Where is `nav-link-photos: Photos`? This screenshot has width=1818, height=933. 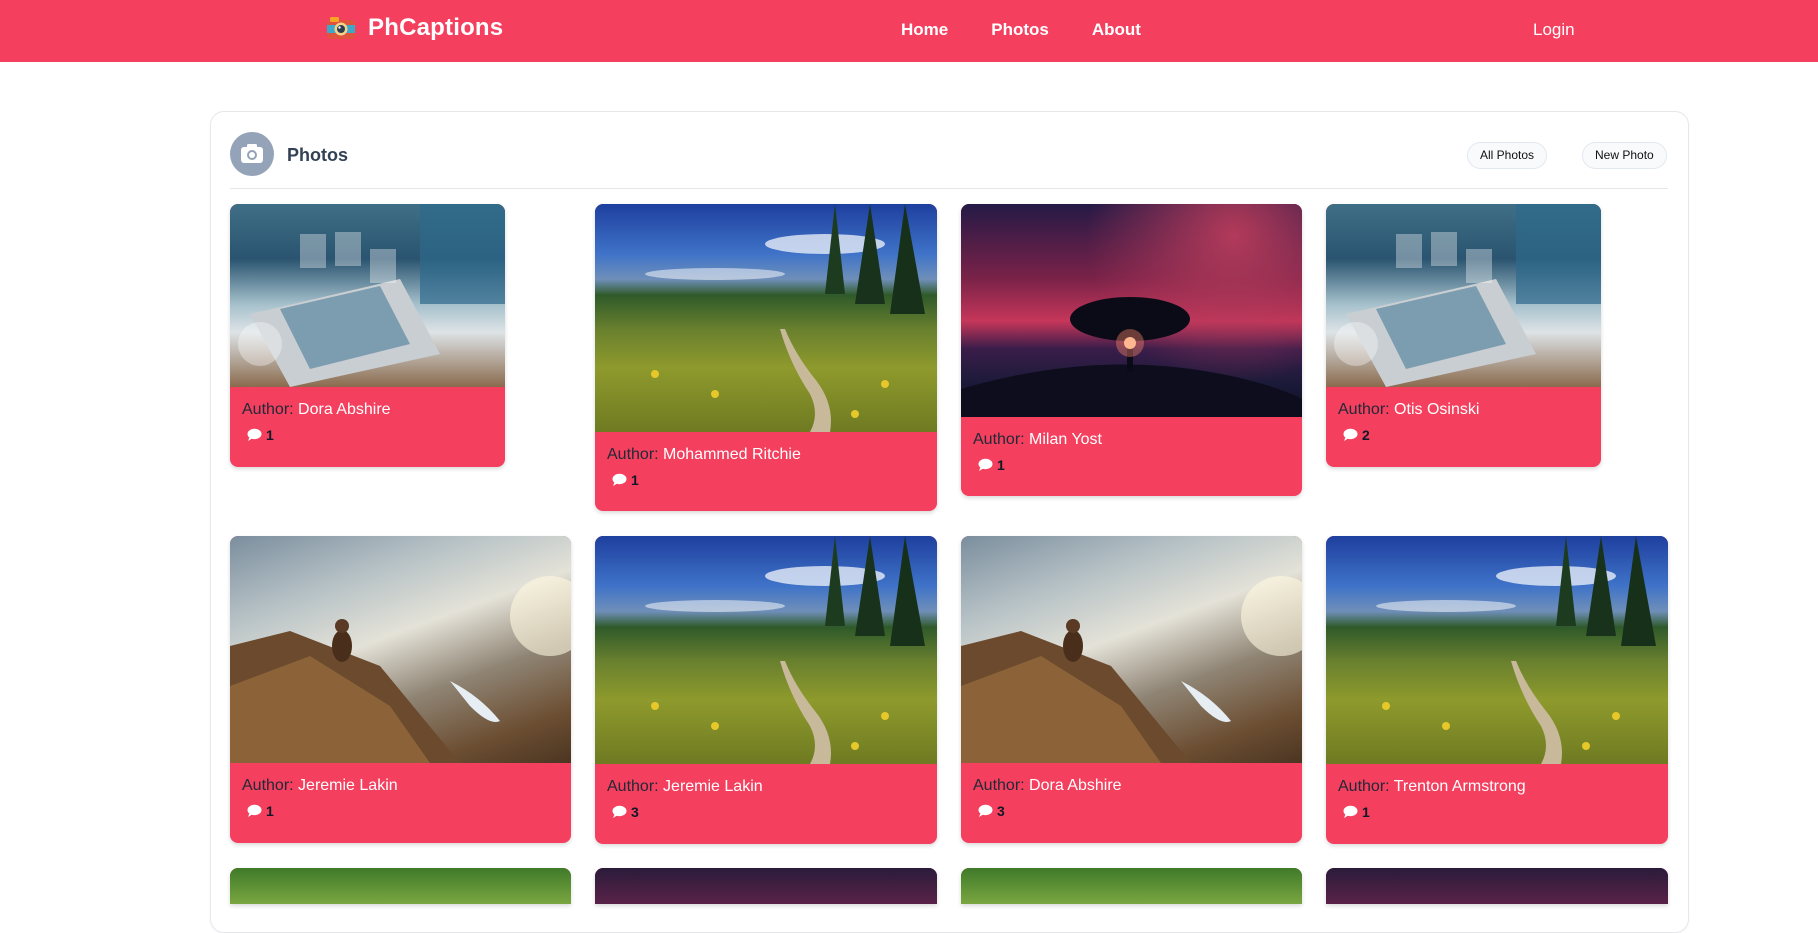
nav-link-photos: Photos is located at coordinates (1020, 30).